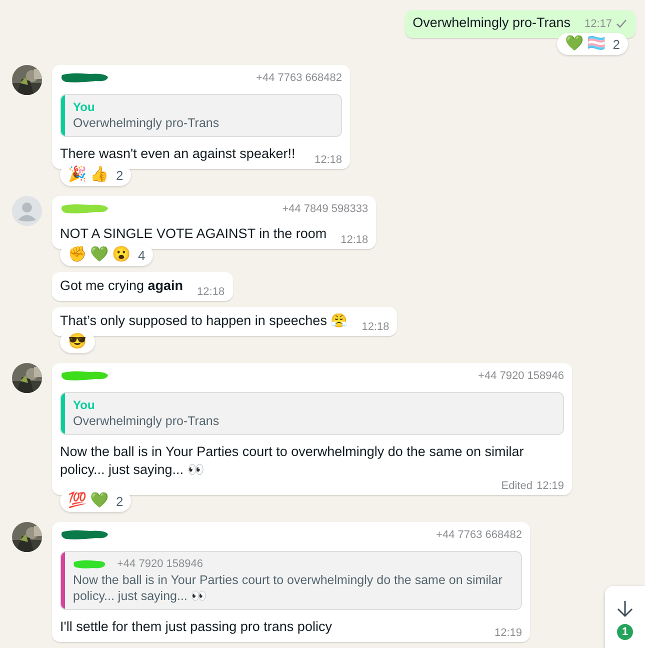 Image resolution: width=645 pixels, height=648 pixels. I want to click on quote-text: Now the ball is in Your Parties court to overwhelmingly do the same on similar policy... just saying... 👀, so click(288, 588).